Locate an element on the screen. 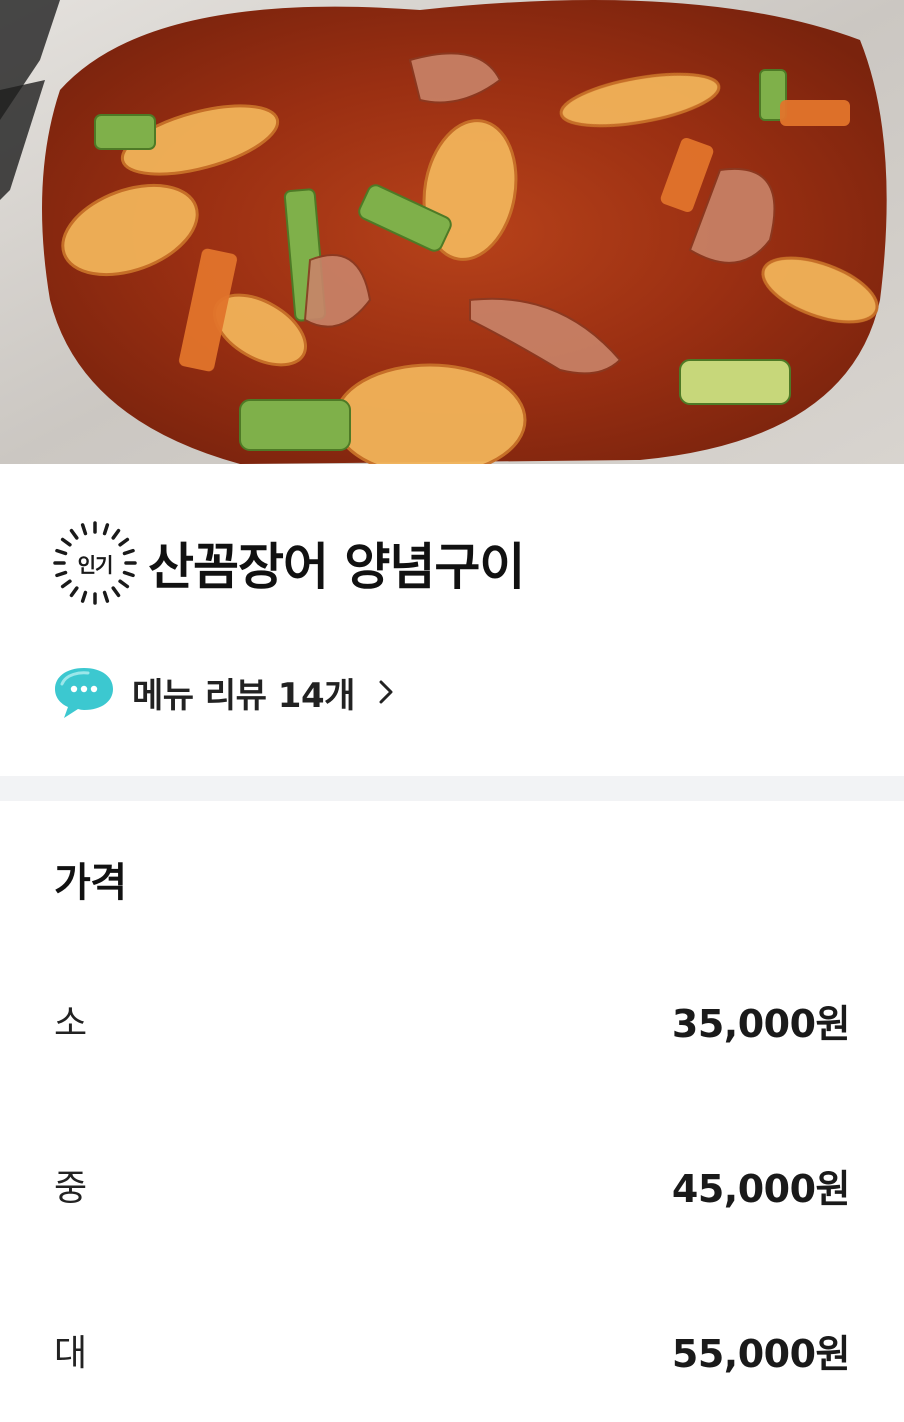  price-value: 55,000원 is located at coordinates (761, 1353).